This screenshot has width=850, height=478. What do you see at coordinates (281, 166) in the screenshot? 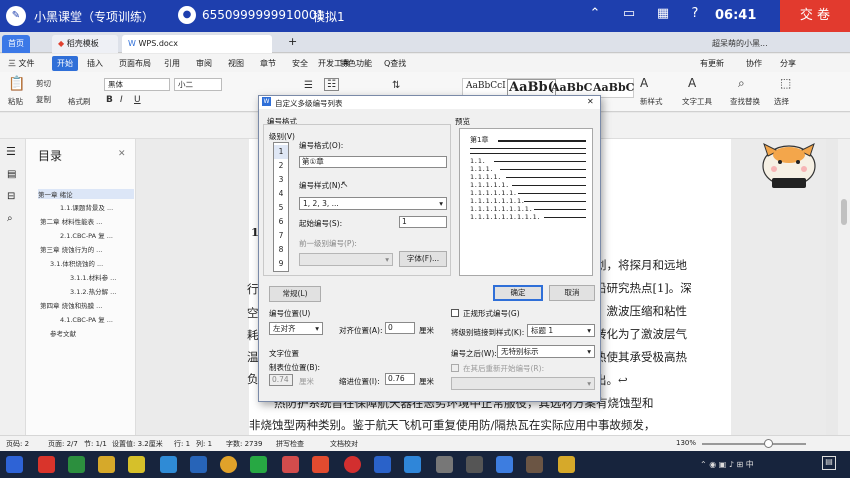
I see `level-item: 2` at bounding box center [281, 166].